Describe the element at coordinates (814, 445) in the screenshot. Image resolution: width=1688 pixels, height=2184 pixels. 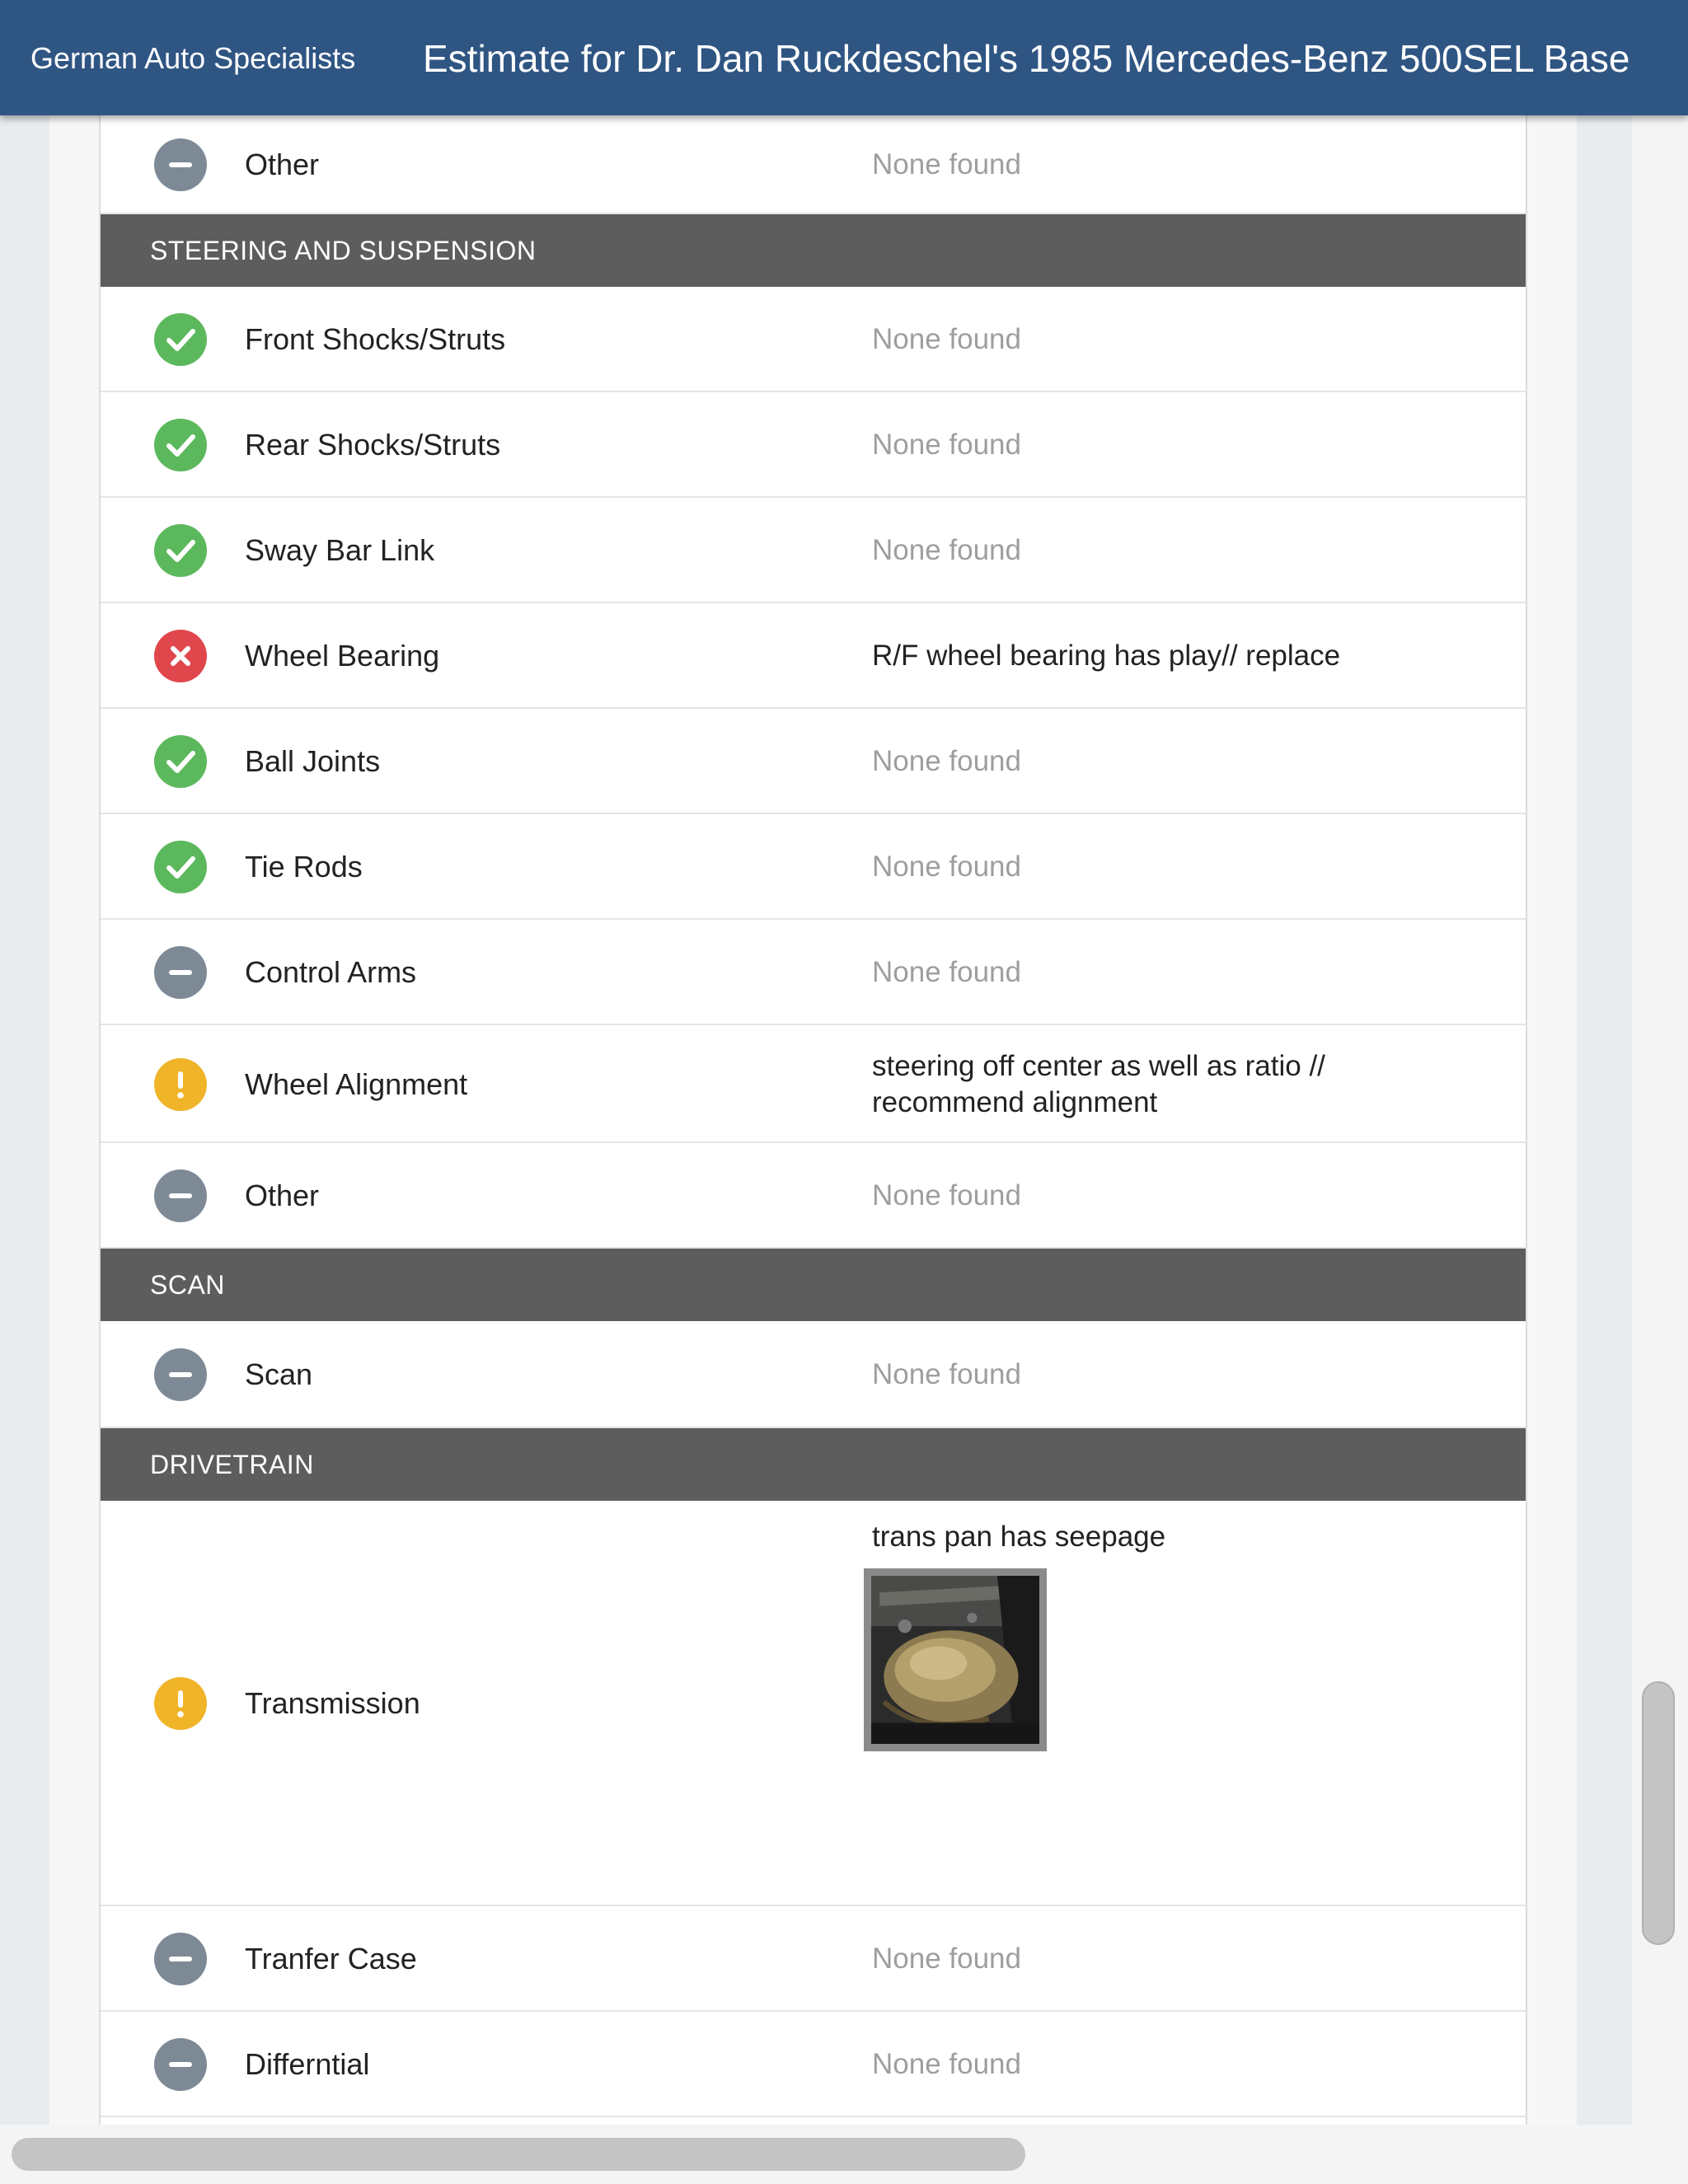
I see `inspection-item-row: Rear Shocks/Struts None found` at that location.